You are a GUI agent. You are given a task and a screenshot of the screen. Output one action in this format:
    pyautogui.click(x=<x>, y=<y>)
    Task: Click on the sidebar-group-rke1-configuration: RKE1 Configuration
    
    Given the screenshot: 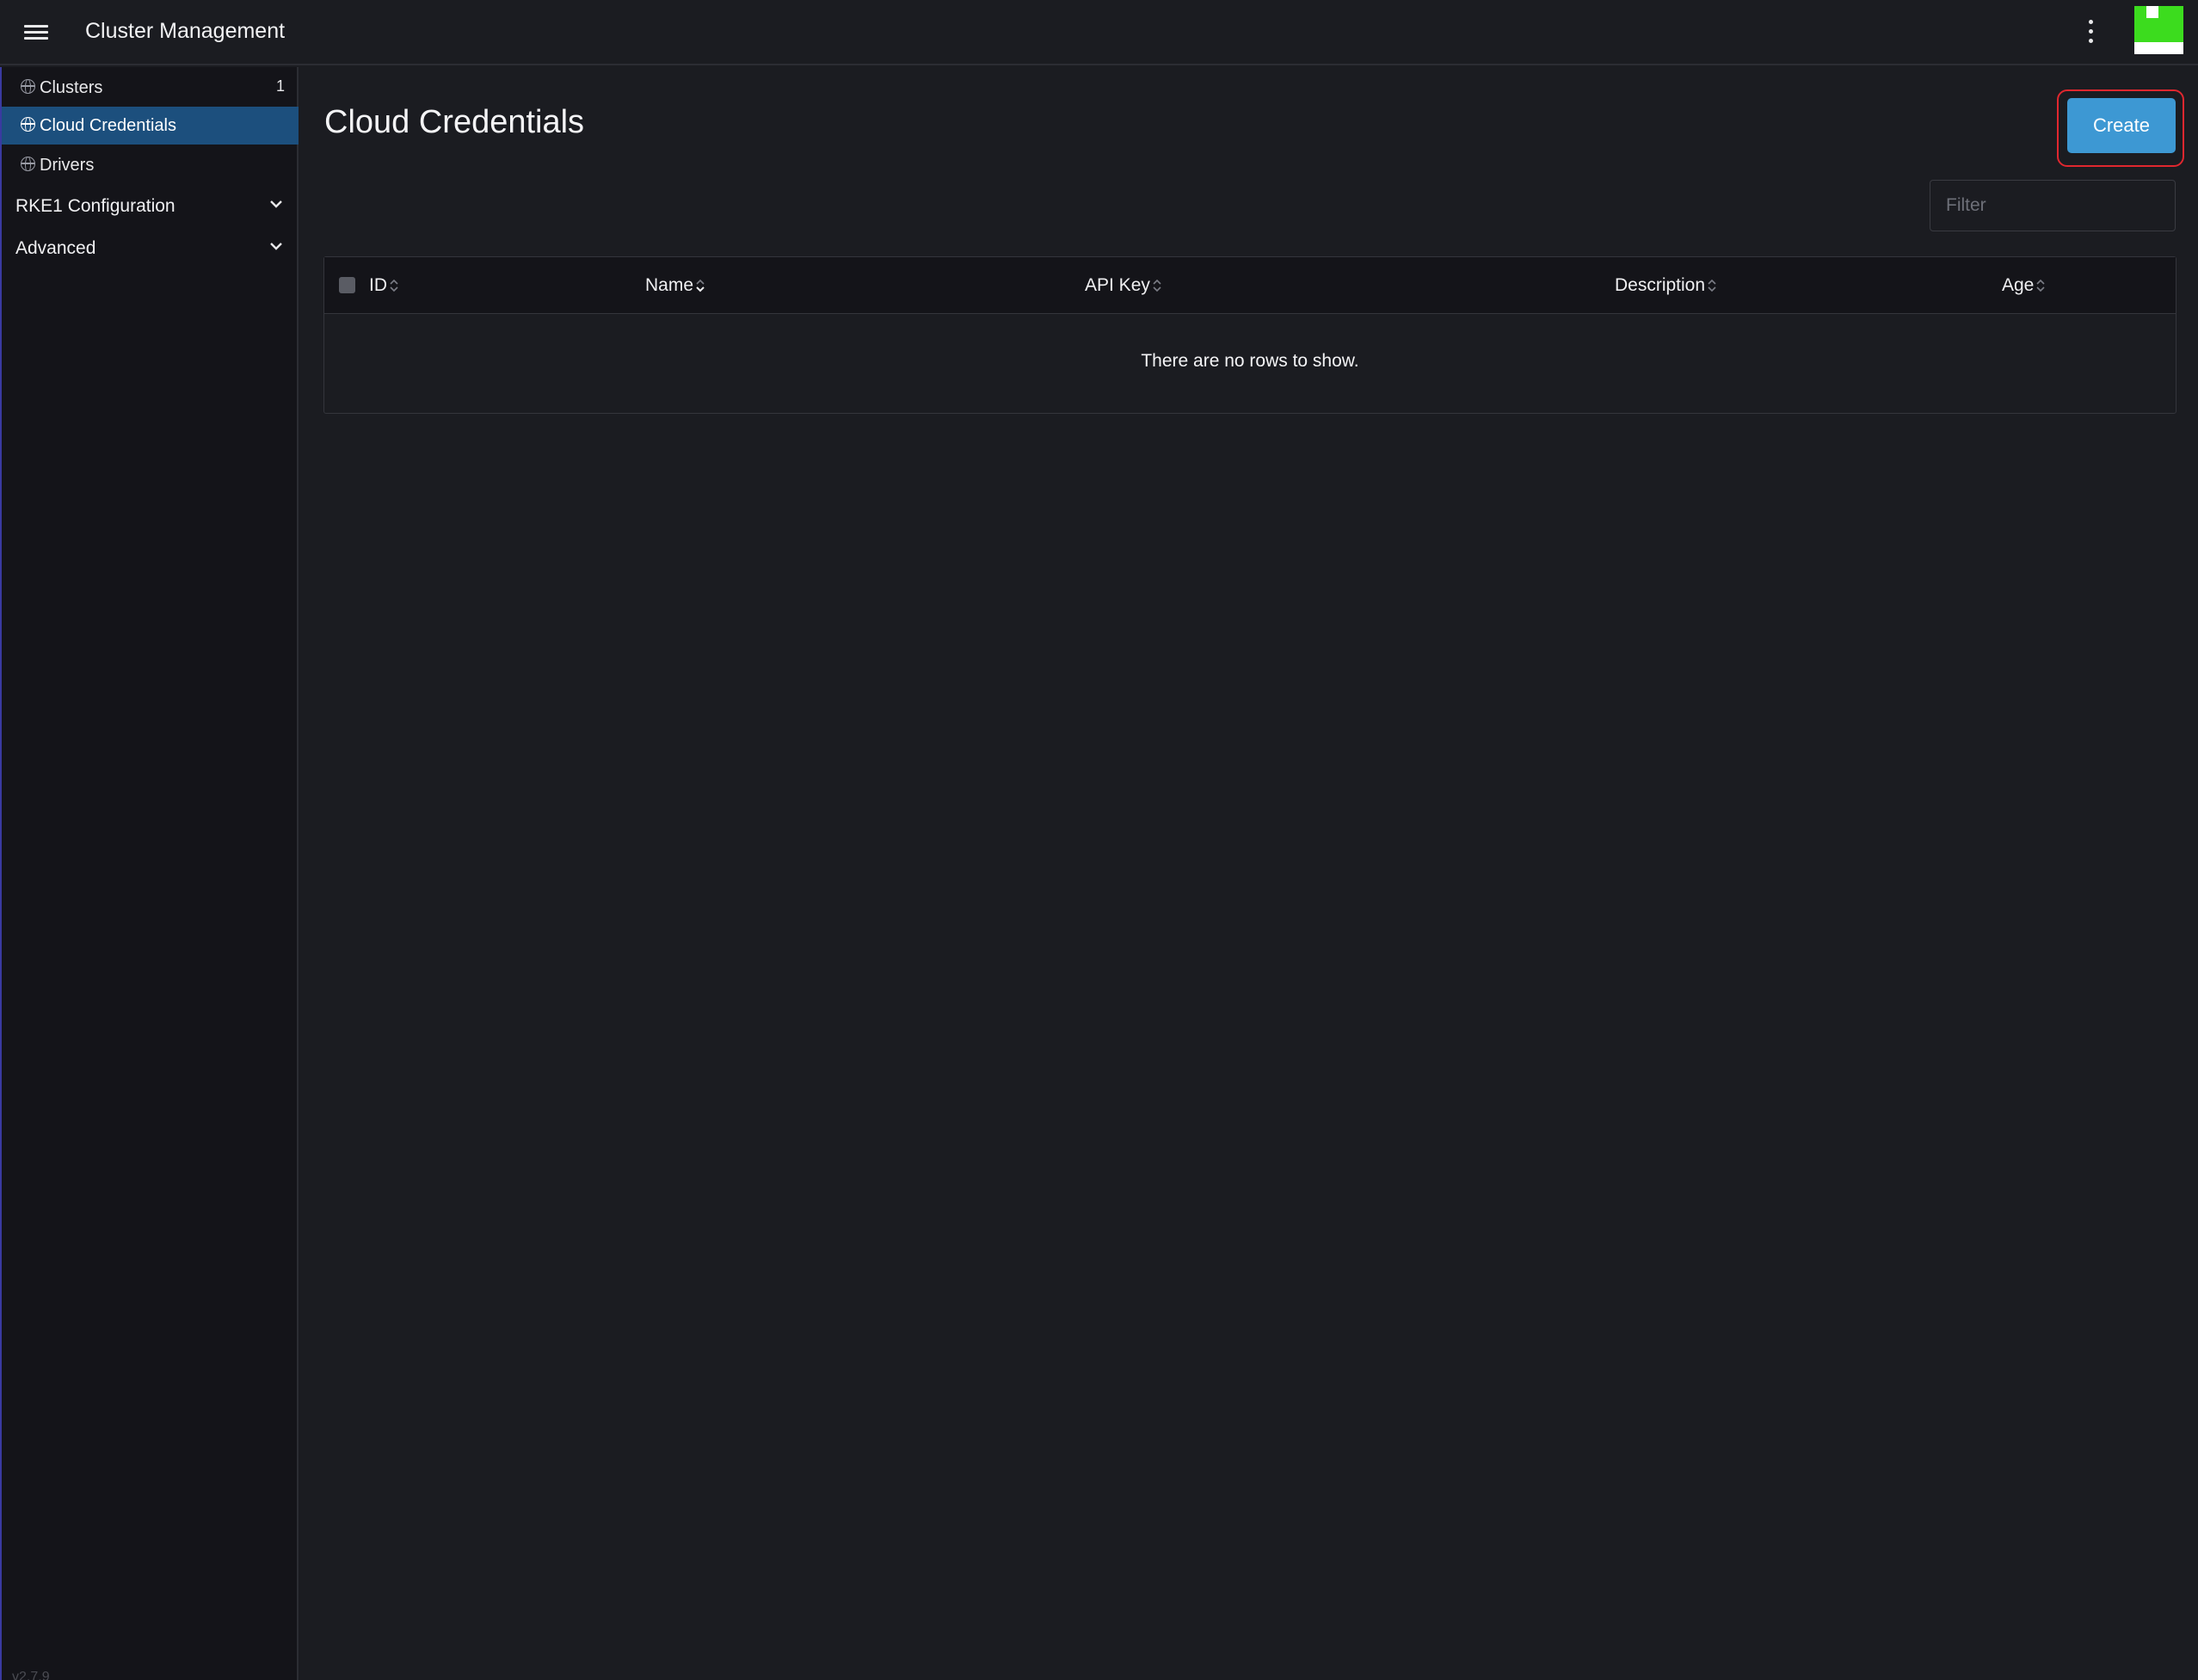 What is the action you would take?
    pyautogui.click(x=150, y=206)
    